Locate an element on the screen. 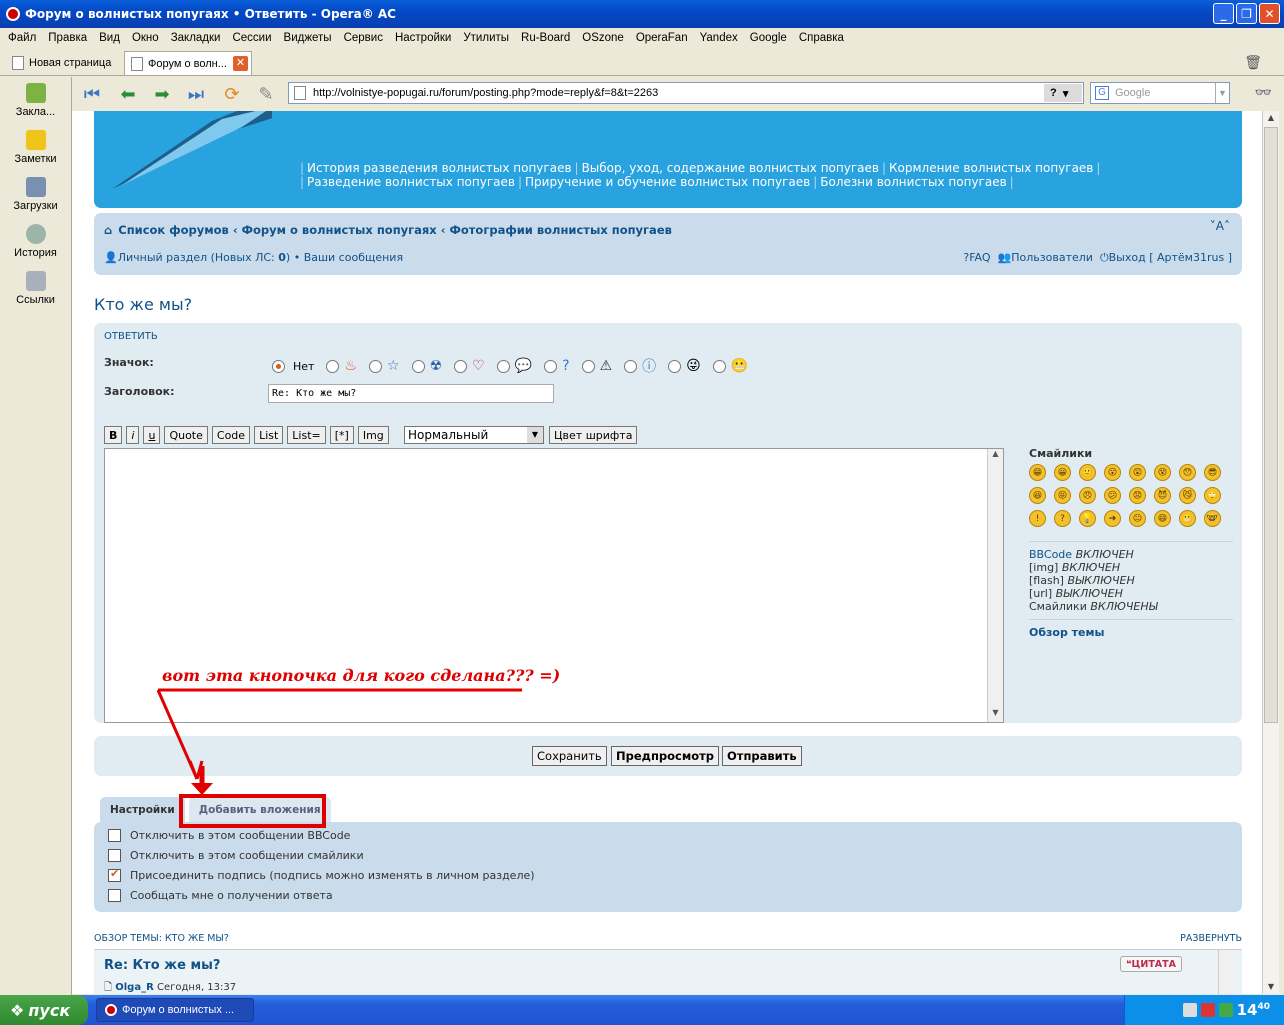 This screenshot has height=1025, width=1284. menu-item: Утилиты is located at coordinates (486, 38).